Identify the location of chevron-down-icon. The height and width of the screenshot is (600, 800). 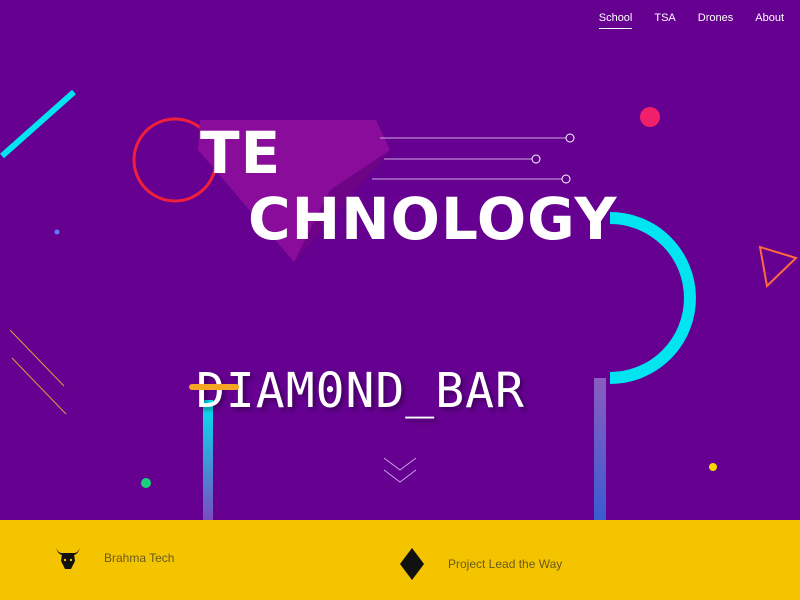
(400, 470).